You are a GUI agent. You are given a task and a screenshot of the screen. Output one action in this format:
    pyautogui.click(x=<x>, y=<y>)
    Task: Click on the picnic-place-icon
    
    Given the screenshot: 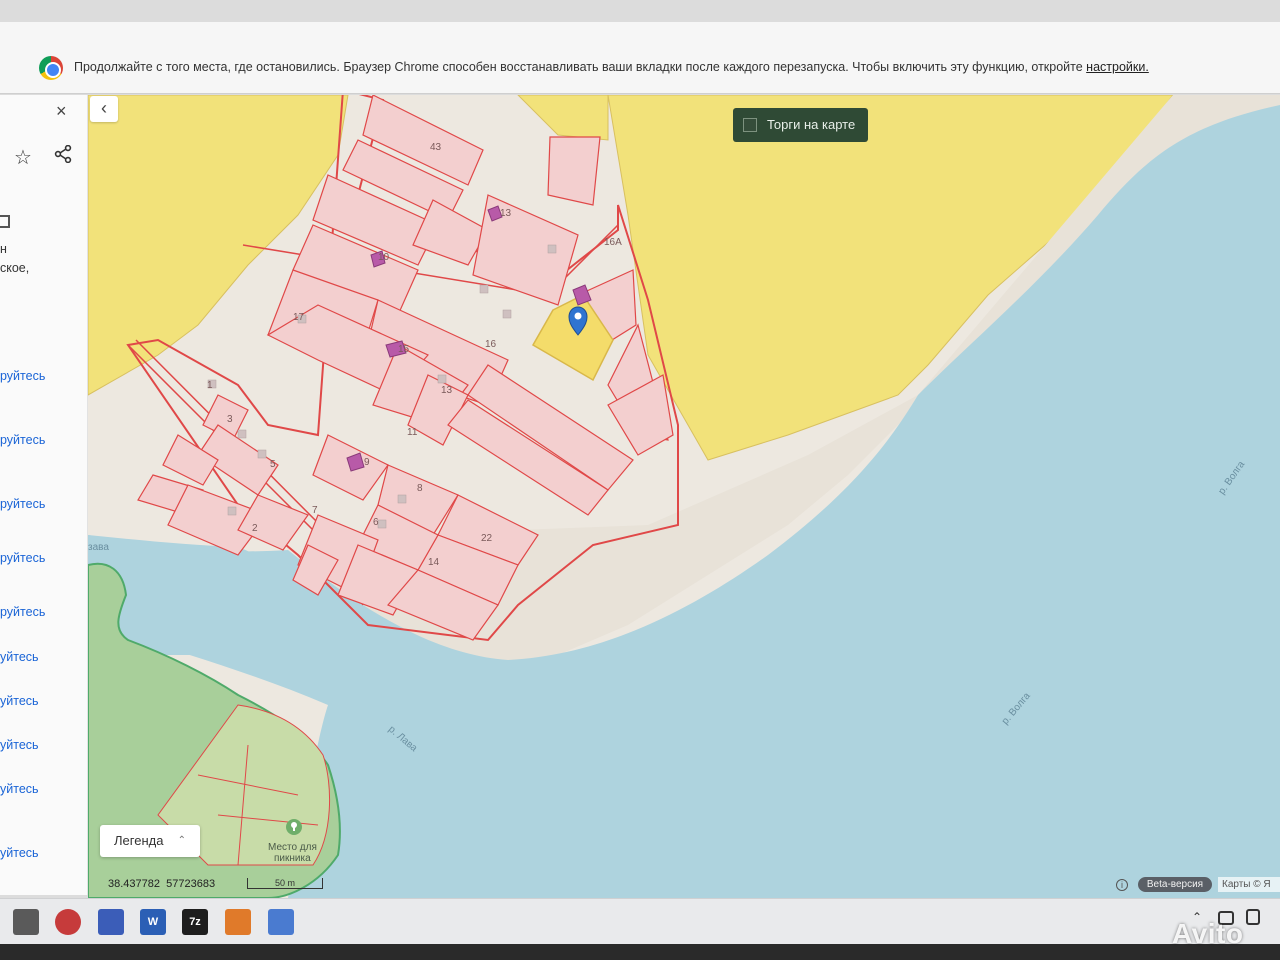 What is the action you would take?
    pyautogui.click(x=294, y=827)
    